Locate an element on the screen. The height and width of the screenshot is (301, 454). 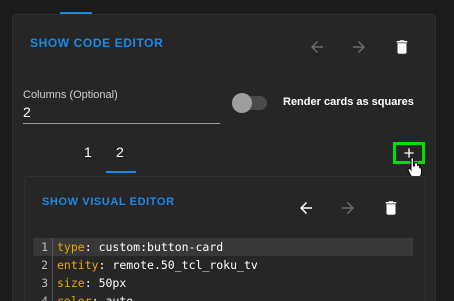
code-text: entity: remote.50_tcl_roku_tv is located at coordinates (157, 265).